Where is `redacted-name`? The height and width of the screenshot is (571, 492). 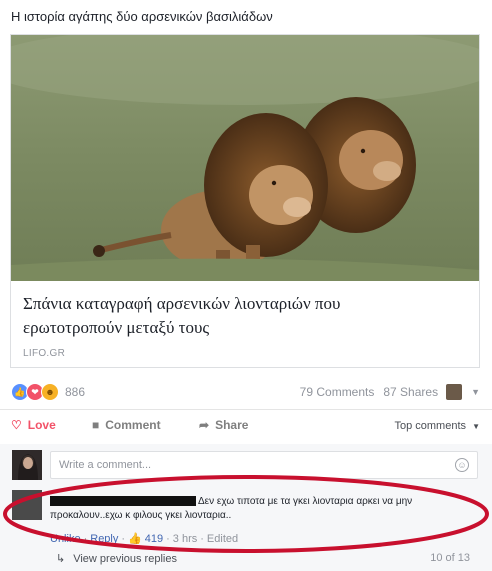 redacted-name is located at coordinates (123, 501).